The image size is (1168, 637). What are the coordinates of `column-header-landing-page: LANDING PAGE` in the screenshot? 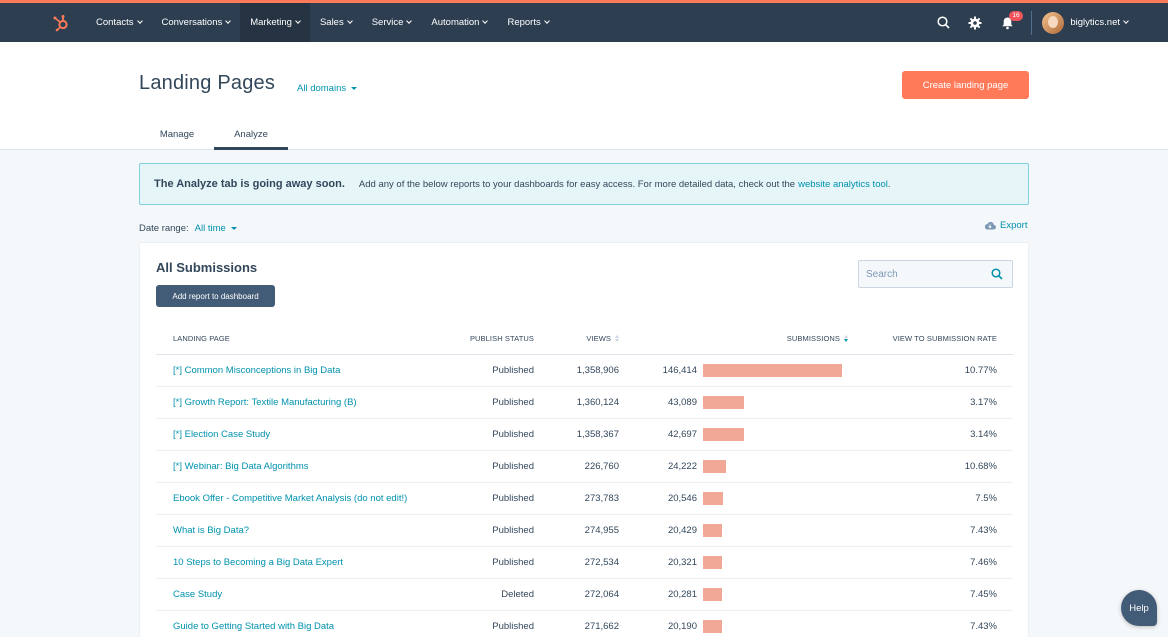 It's located at (201, 338).